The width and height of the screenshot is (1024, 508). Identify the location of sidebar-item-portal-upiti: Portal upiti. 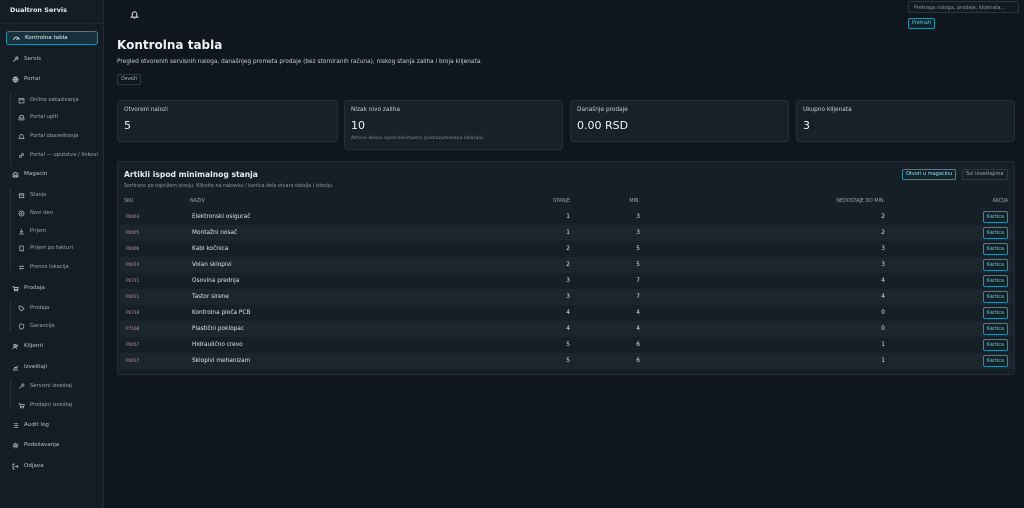
(56, 117).